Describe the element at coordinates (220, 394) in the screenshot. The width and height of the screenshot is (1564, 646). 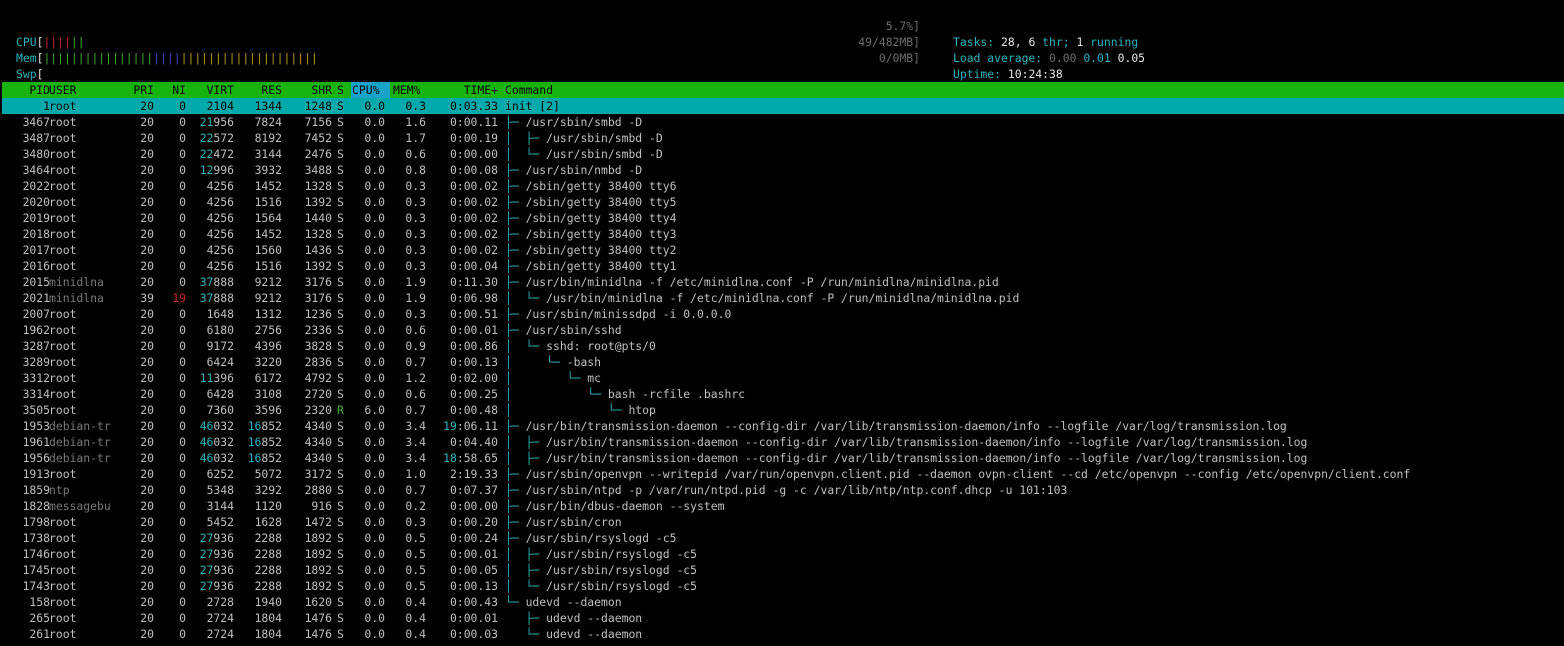
I see `process-virt: 6428` at that location.